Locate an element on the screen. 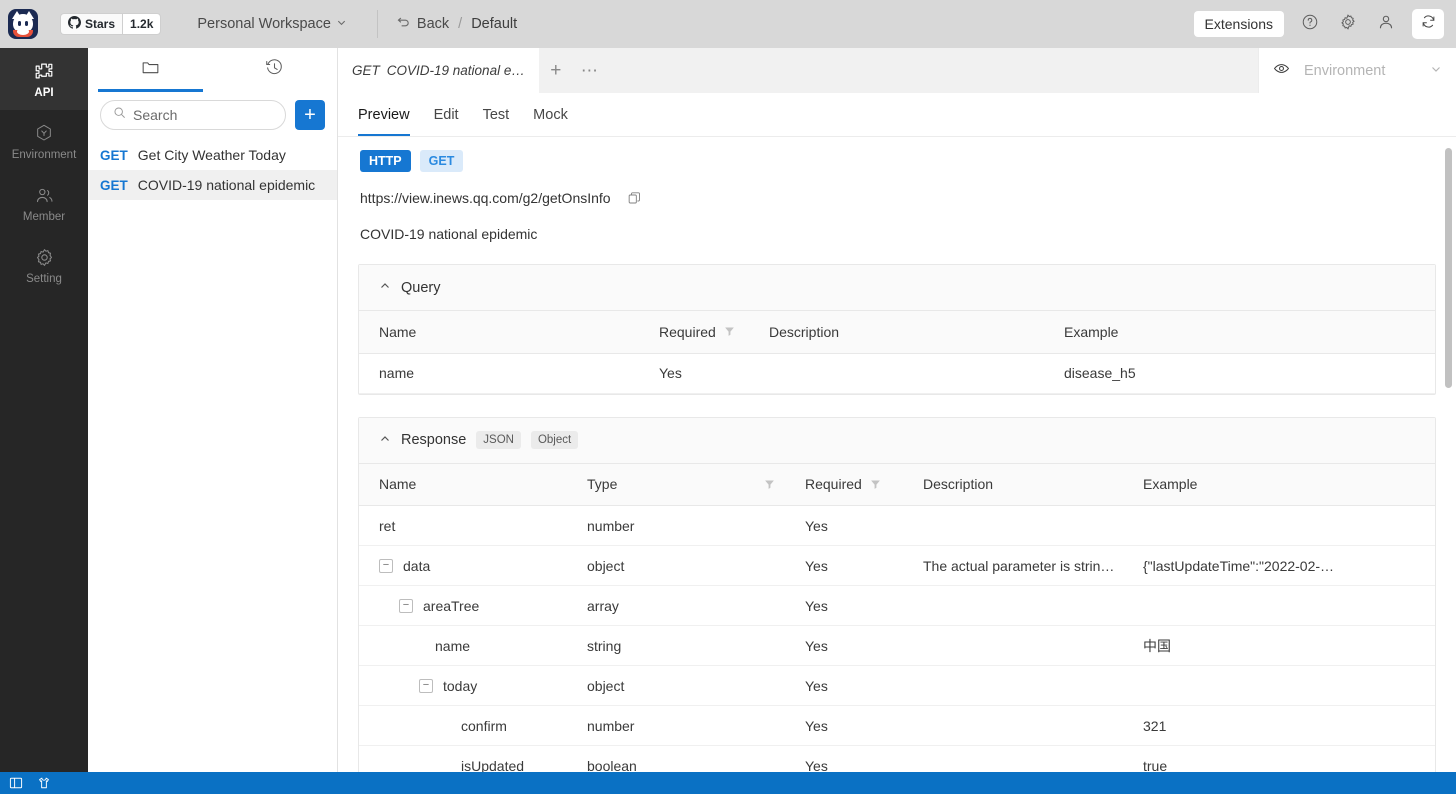 This screenshot has width=1456, height=794. query-section-header: Query is located at coordinates (897, 288).